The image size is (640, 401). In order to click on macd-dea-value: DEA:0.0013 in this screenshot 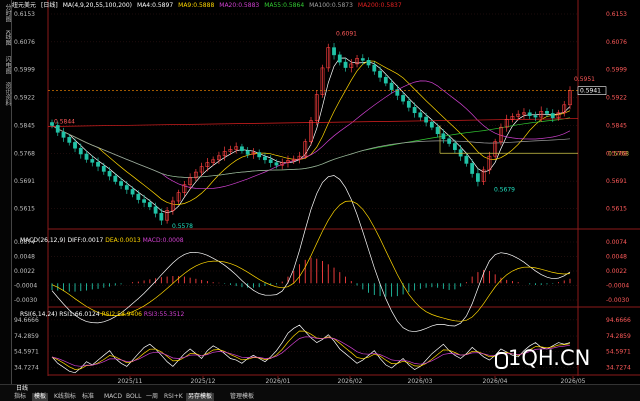, I will do `click(123, 240)`.